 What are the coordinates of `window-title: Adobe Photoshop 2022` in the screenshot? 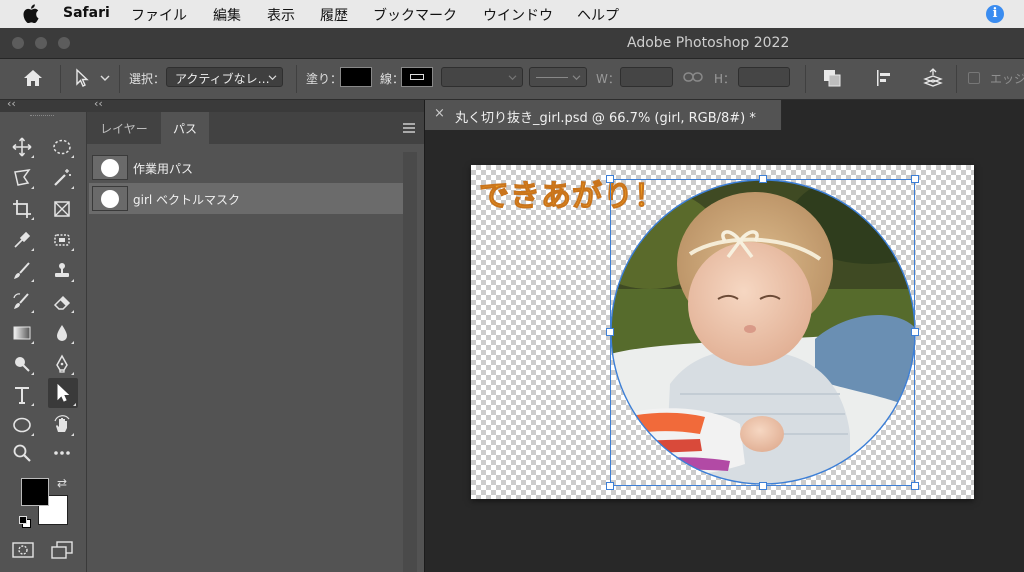 It's located at (708, 43).